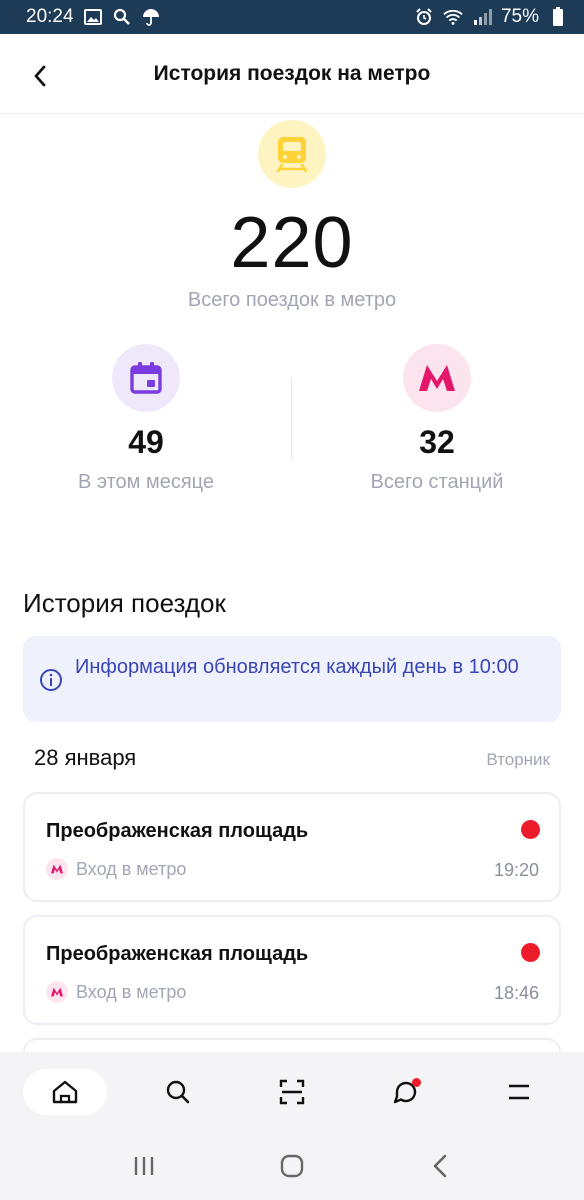  I want to click on bottom-nav, so click(292, 1092).